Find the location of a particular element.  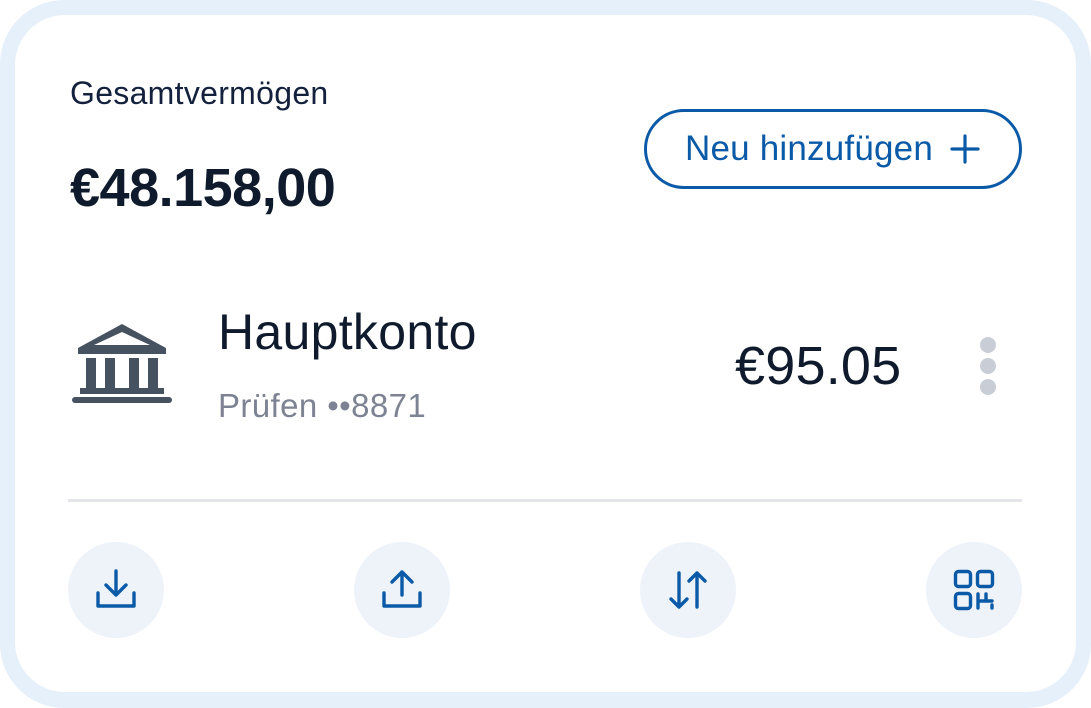

total-value: €48.158,00 is located at coordinates (203, 188).